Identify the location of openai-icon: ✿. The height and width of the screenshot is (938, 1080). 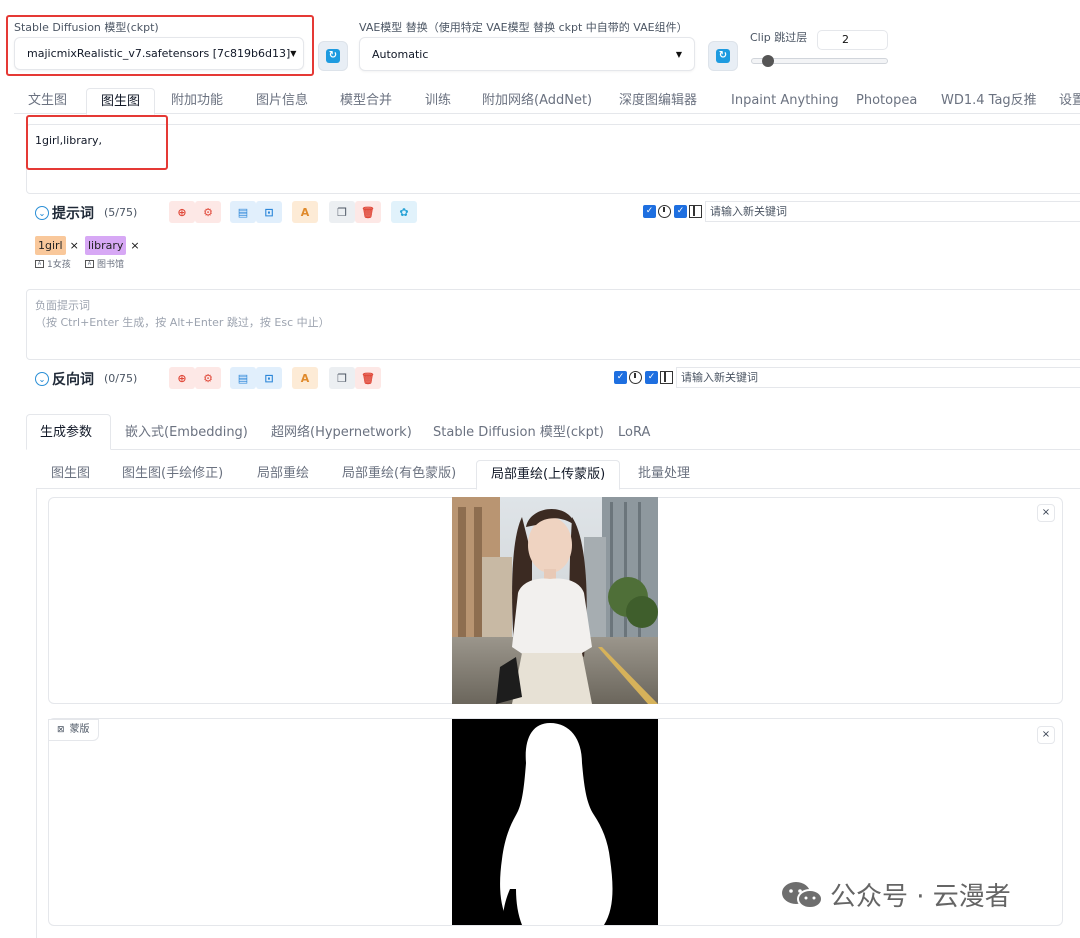
(404, 212).